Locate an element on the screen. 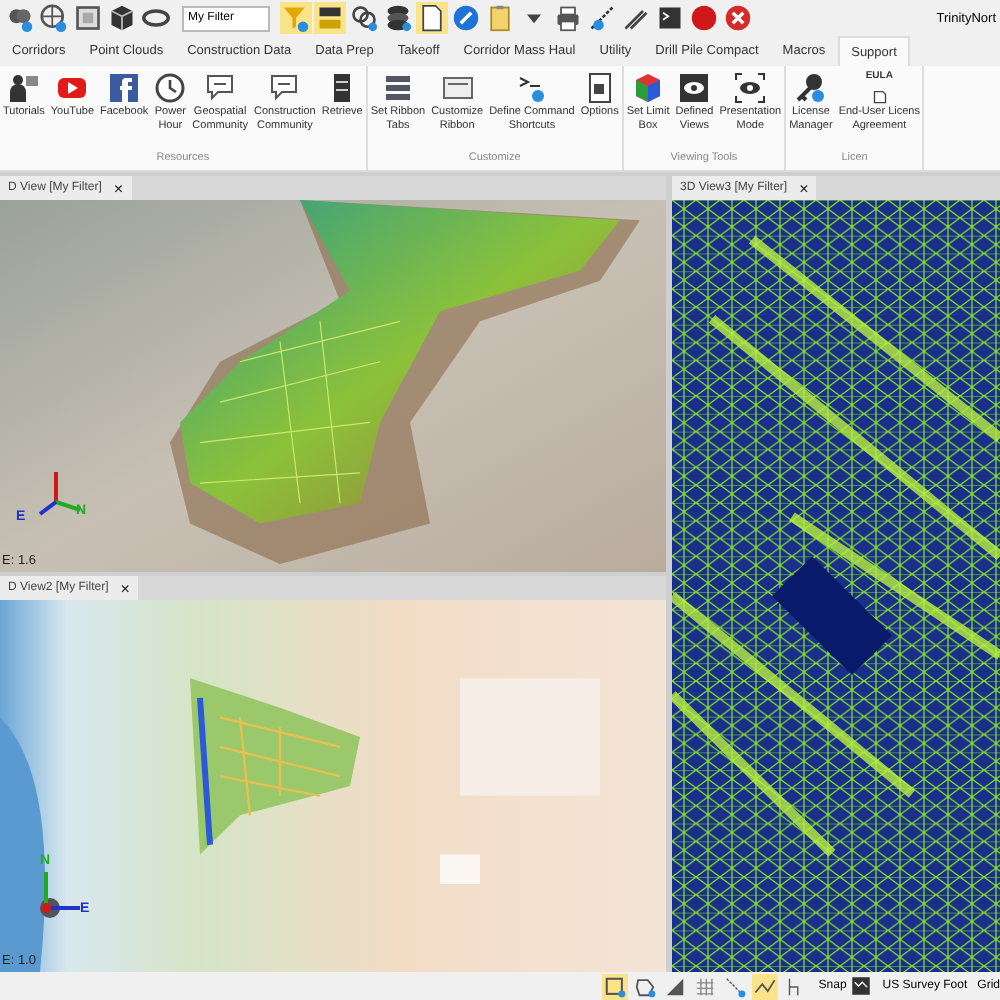  polygon-icon is located at coordinates (645, 986).